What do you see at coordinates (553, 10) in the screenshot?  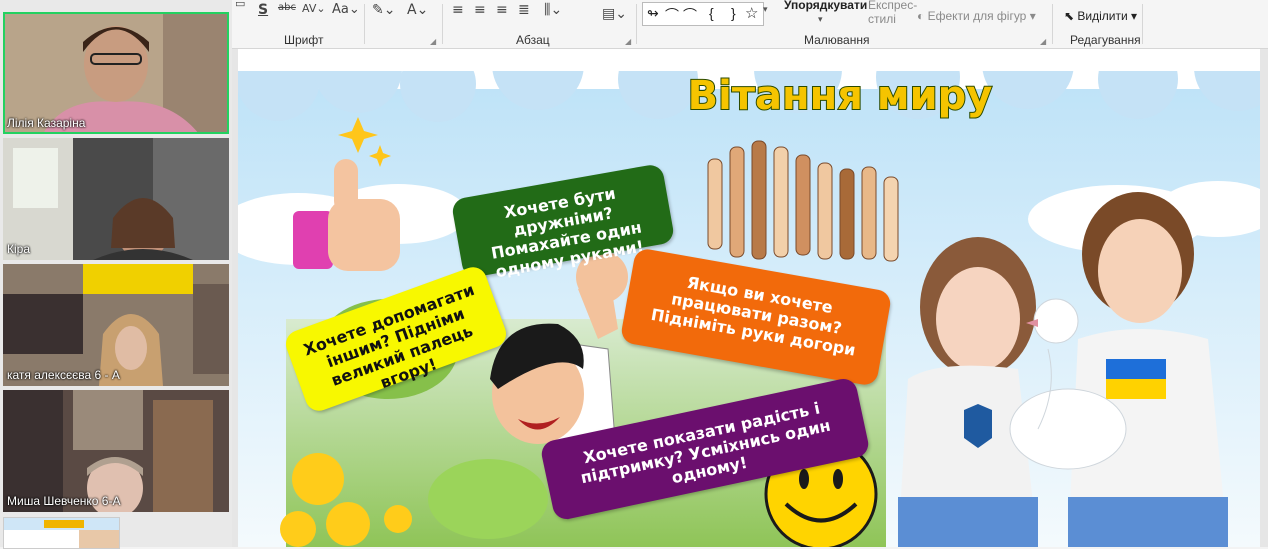 I see `columns-icon: ⫼⌄` at bounding box center [553, 10].